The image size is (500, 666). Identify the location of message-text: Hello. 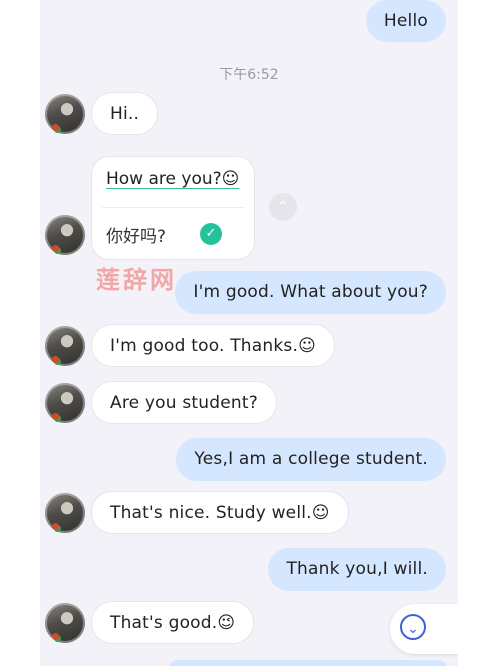
(405, 21).